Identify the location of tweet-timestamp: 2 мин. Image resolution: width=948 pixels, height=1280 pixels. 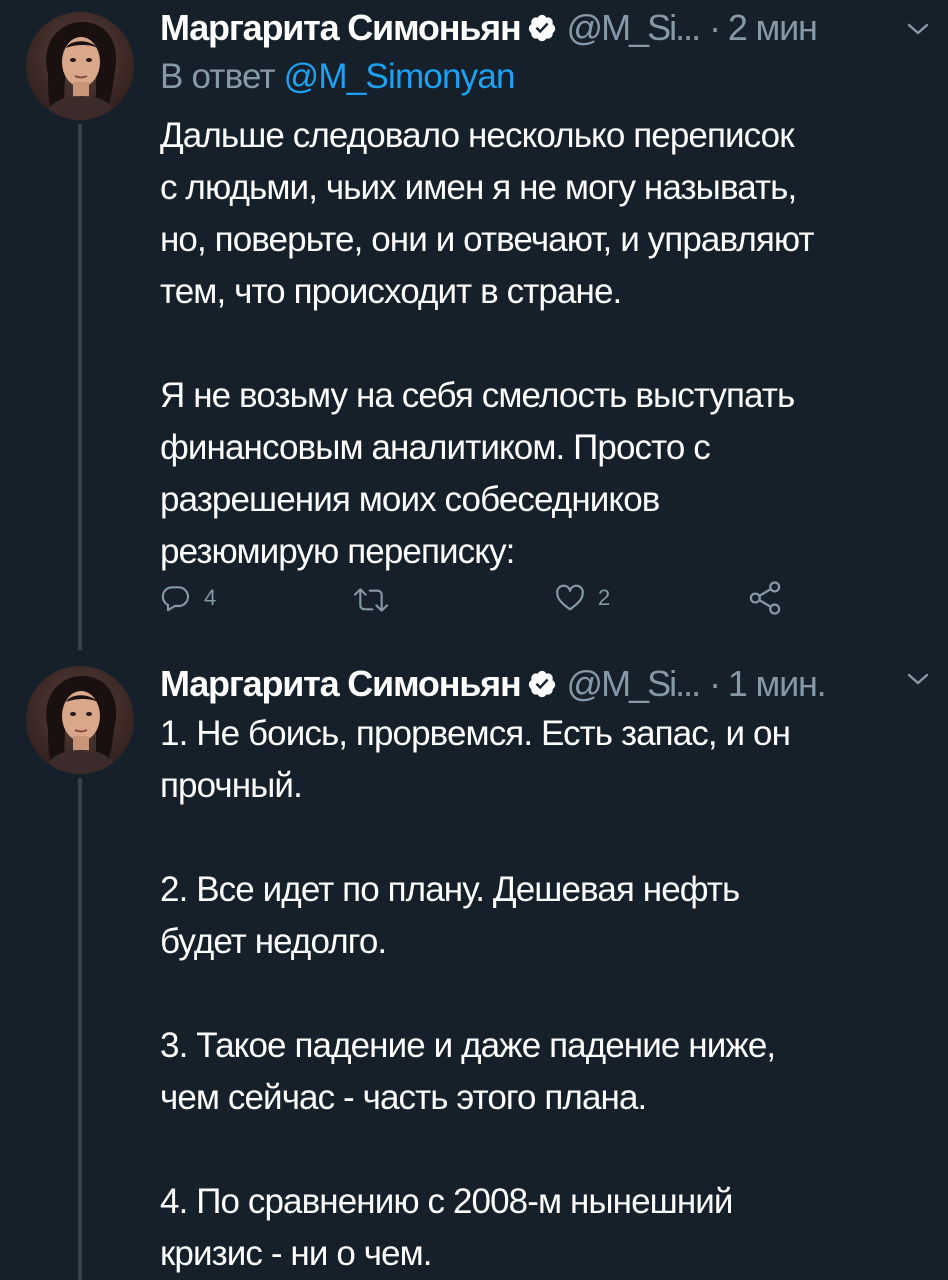
(773, 28).